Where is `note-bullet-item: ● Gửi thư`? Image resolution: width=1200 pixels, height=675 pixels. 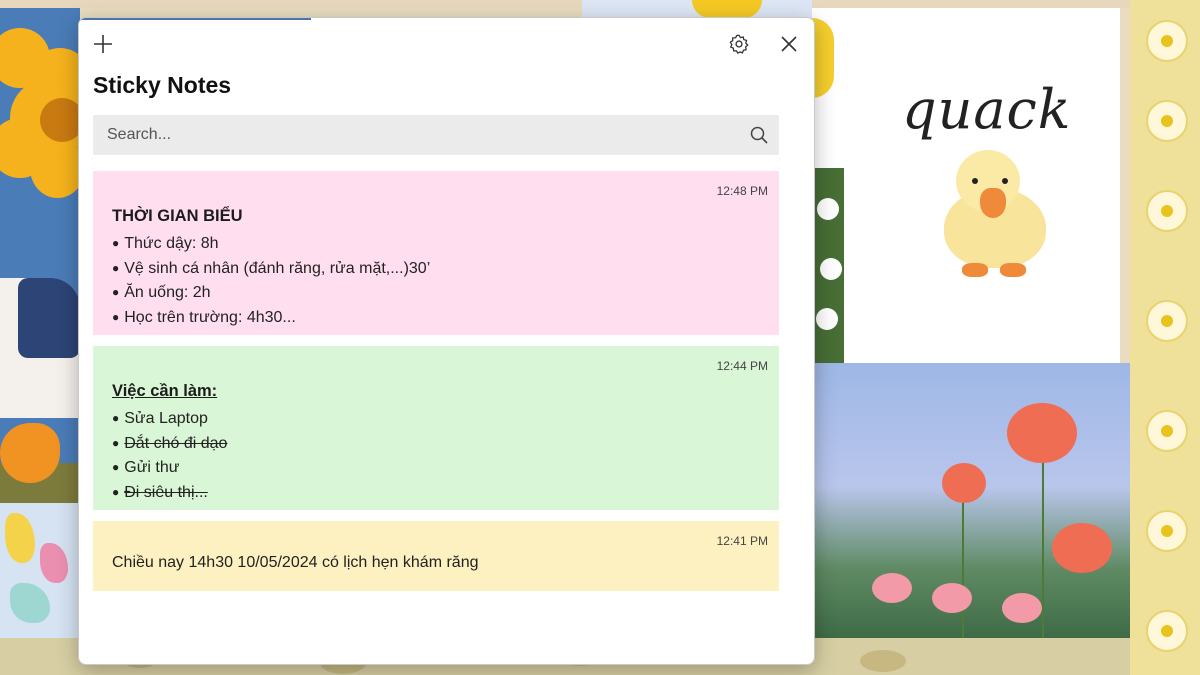 note-bullet-item: ● Gửi thư is located at coordinates (146, 467).